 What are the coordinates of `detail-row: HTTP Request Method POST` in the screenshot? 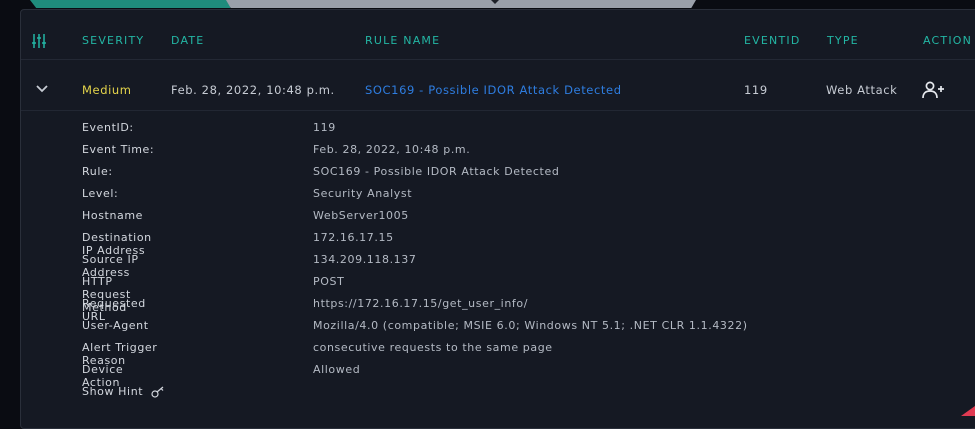 It's located at (213, 294).